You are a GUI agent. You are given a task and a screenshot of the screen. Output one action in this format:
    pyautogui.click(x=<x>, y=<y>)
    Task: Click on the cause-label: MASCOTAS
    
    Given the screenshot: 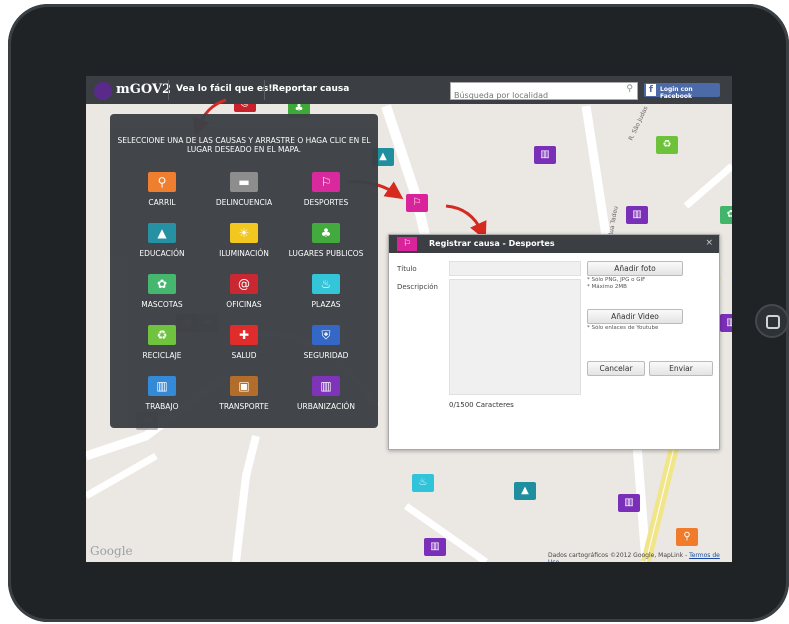 What is the action you would take?
    pyautogui.click(x=162, y=304)
    